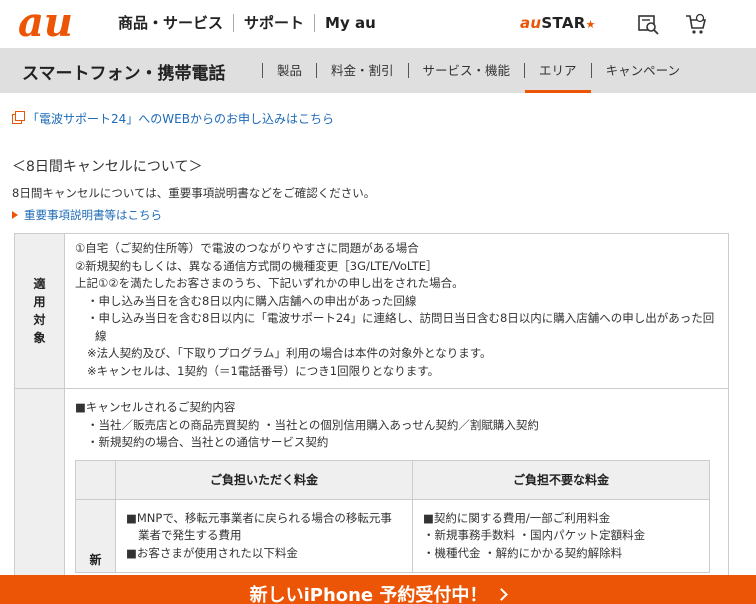 Image resolution: width=756 pixels, height=604 pixels. I want to click on category-item-campaign: キャンペーン, so click(643, 70).